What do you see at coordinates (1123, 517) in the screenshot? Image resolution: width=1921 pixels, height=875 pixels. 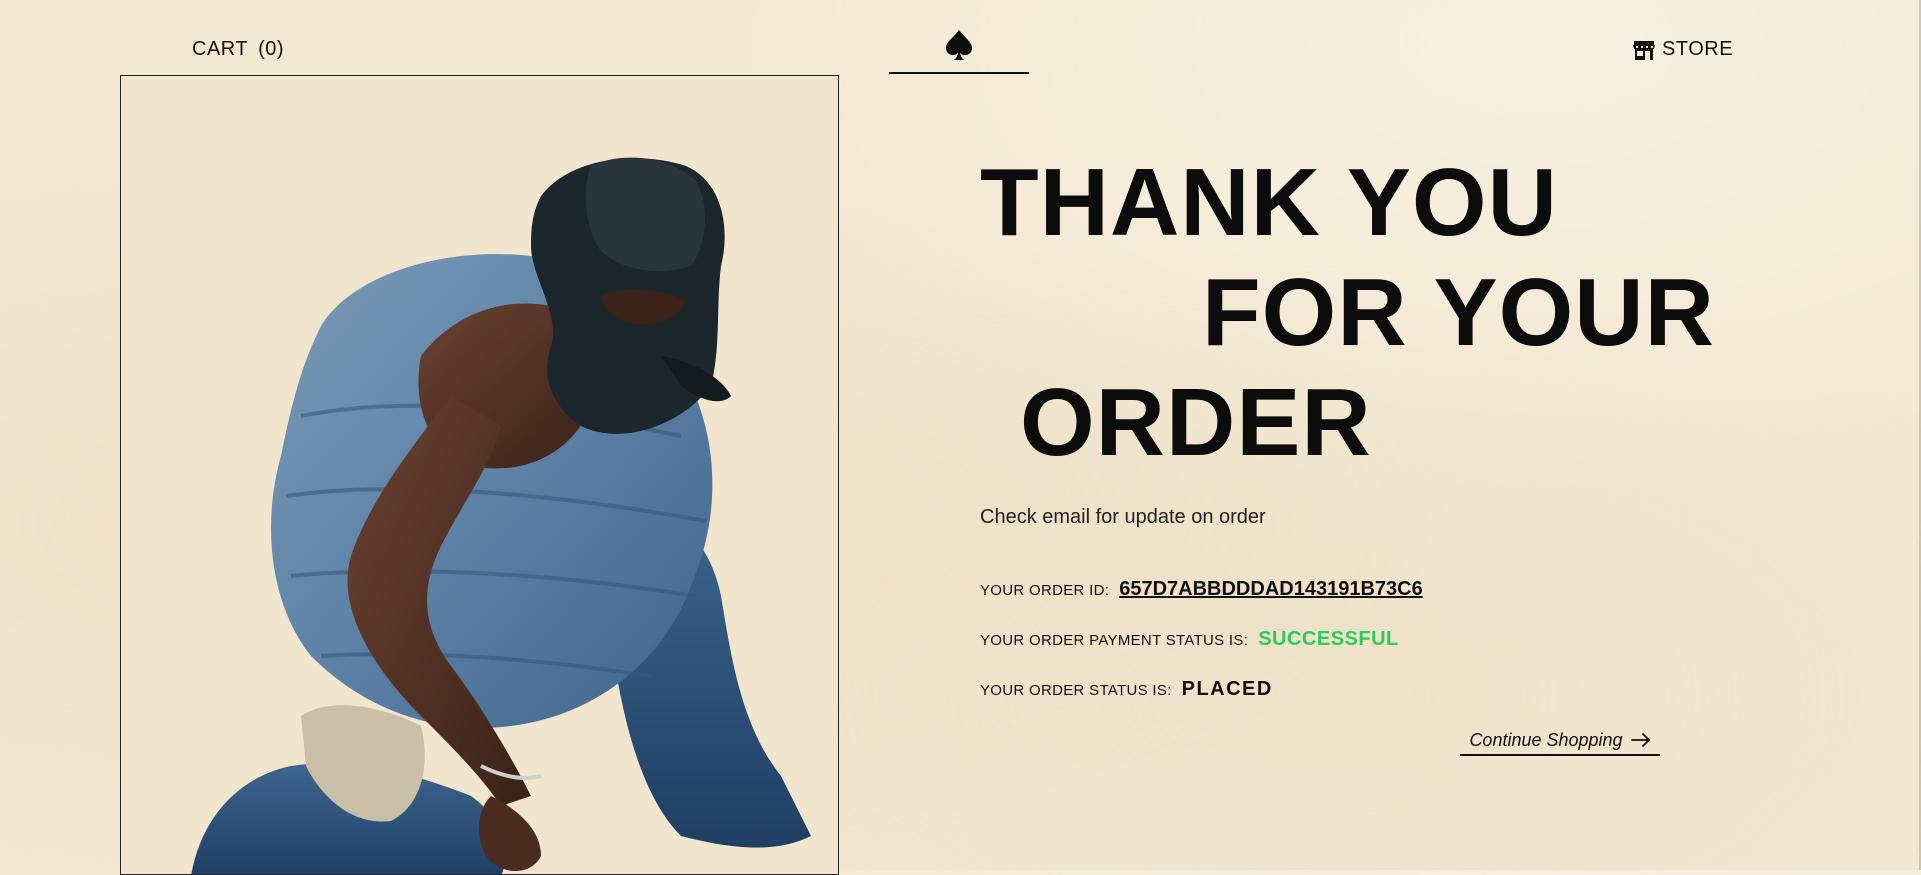 I see `email-update-note: Check email for update on order` at bounding box center [1123, 517].